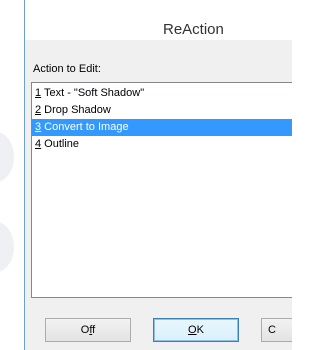 The image size is (320, 350). What do you see at coordinates (94, 330) in the screenshot?
I see `off-label-part: f` at bounding box center [94, 330].